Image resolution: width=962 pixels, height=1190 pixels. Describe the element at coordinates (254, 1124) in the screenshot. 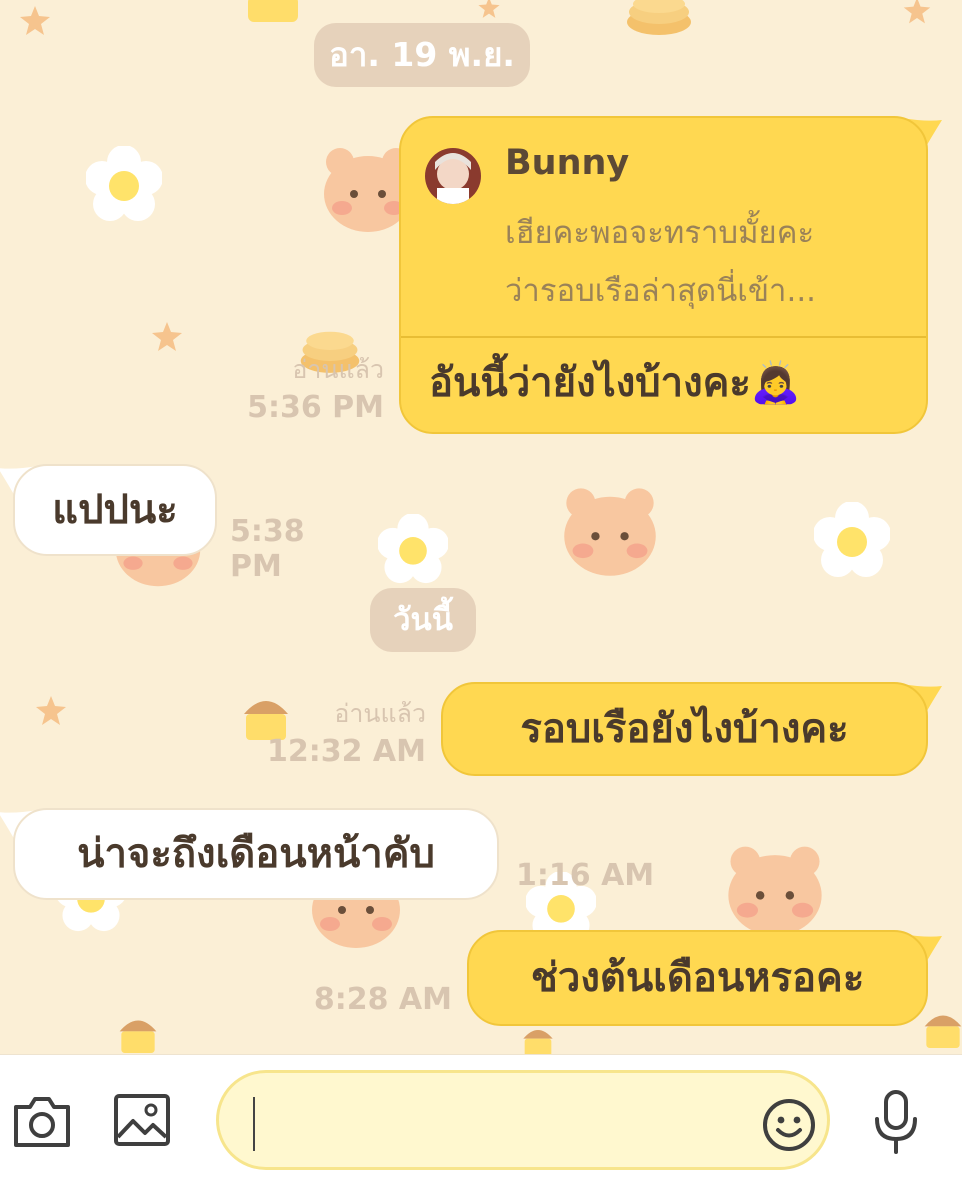

I see `text-caret` at that location.